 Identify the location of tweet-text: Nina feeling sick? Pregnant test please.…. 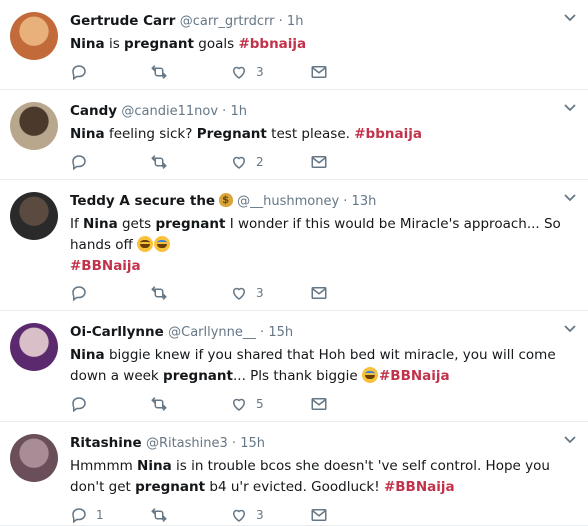
(324, 134).